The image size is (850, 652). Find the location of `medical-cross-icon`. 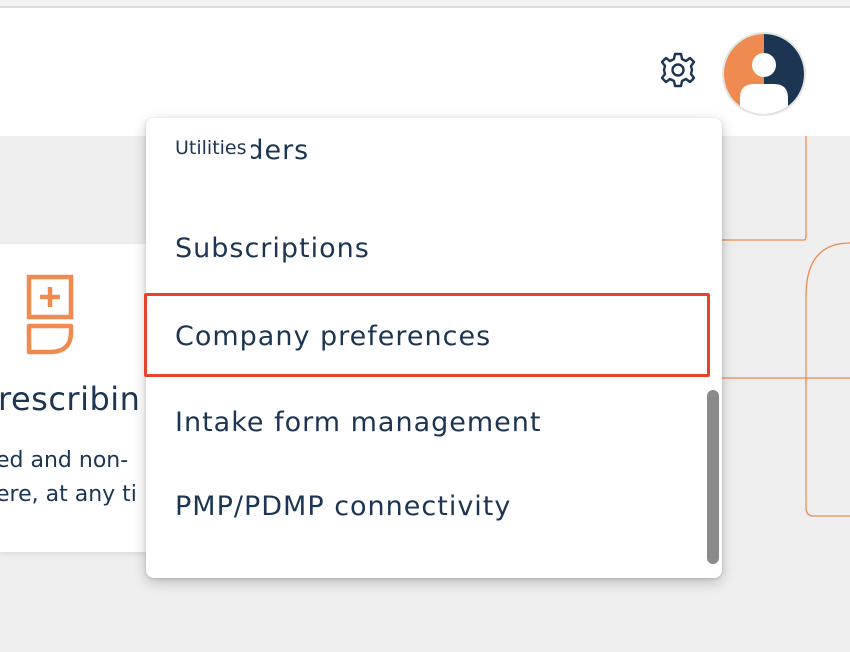

medical-cross-icon is located at coordinates (50, 314).